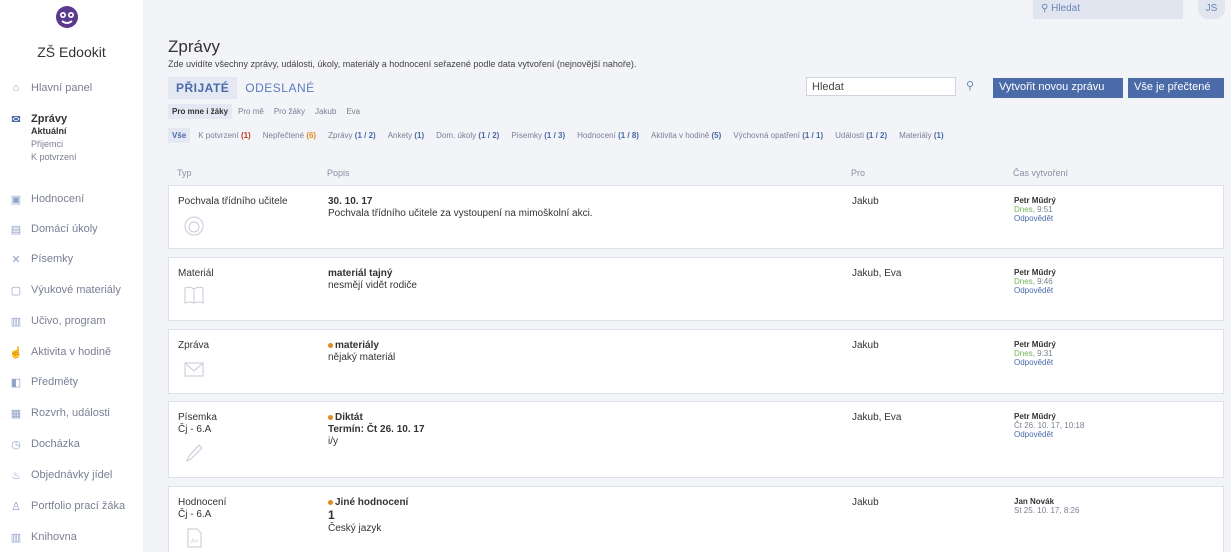 The height and width of the screenshot is (552, 1231). I want to click on row-title: Diktát, so click(349, 417).